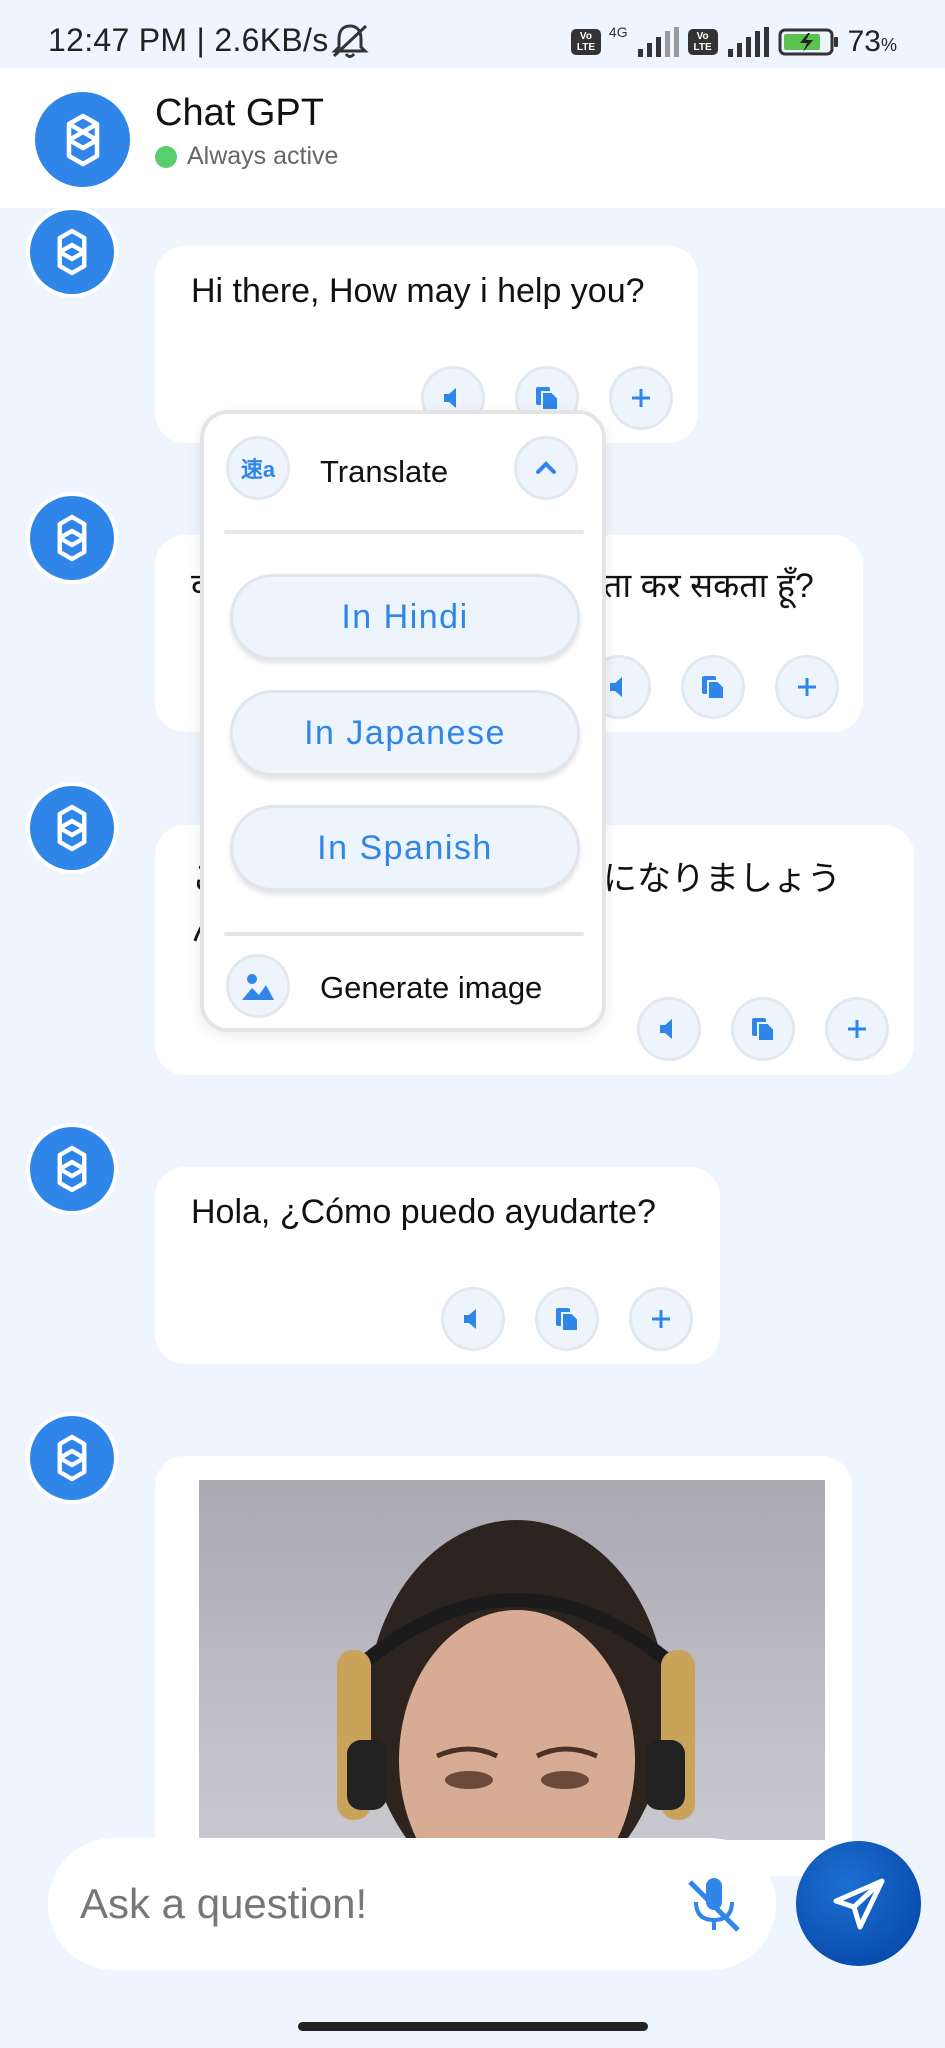 Image resolution: width=945 pixels, height=2048 pixels. I want to click on status-icons: Vo LTE 4G Vo LTE 73%, so click(733, 42).